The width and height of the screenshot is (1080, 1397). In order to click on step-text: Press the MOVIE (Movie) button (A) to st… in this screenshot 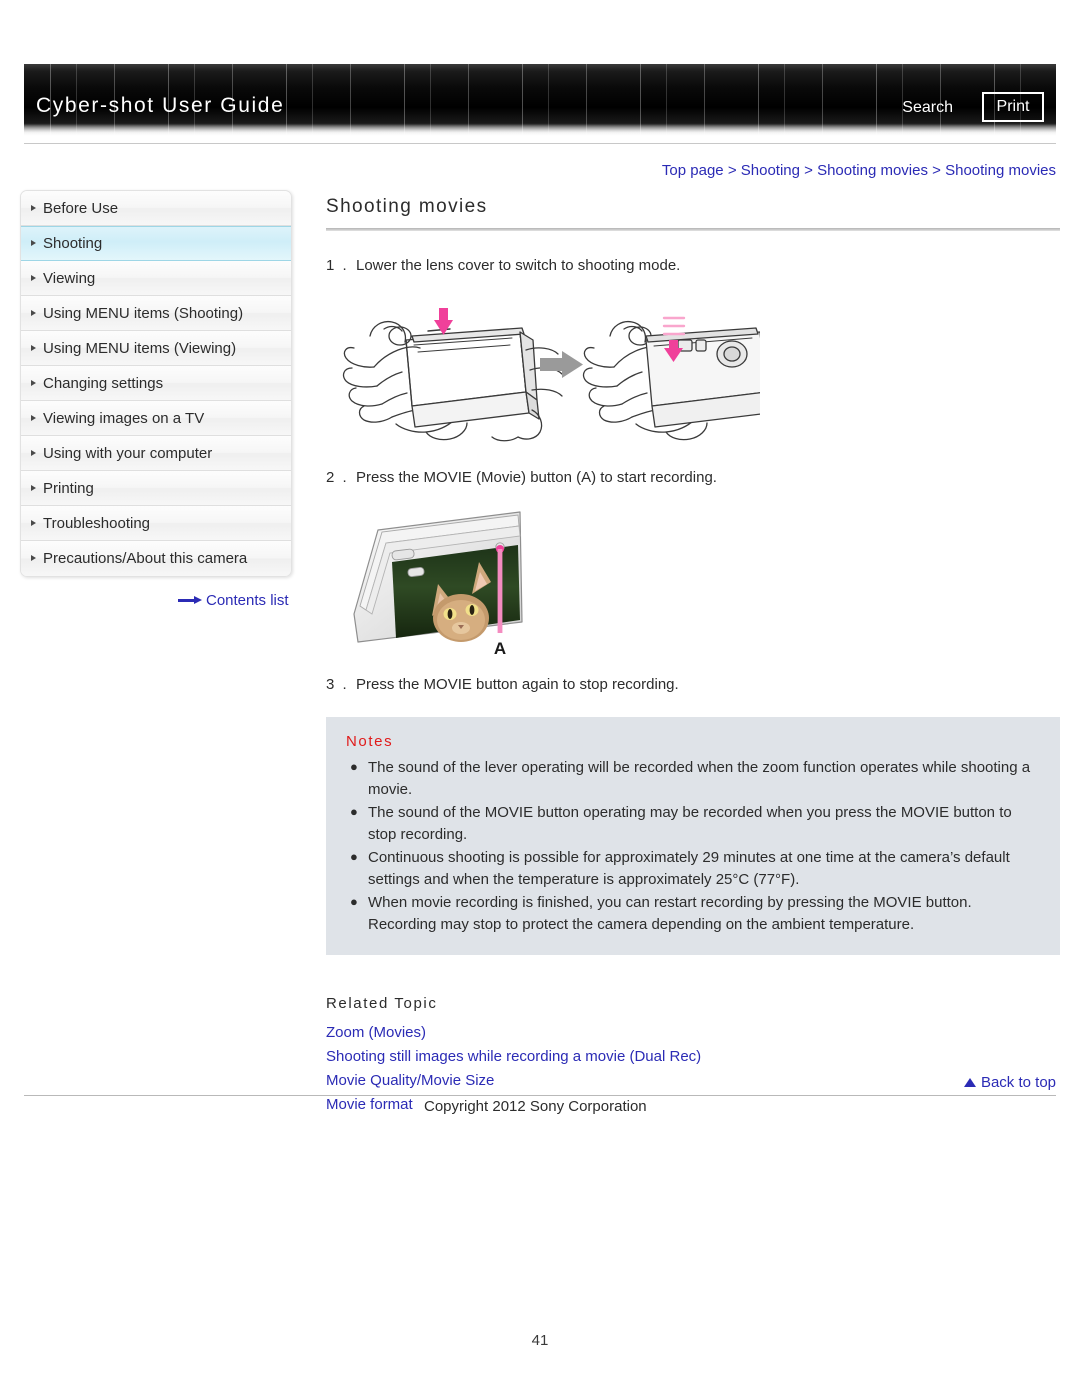, I will do `click(536, 477)`.